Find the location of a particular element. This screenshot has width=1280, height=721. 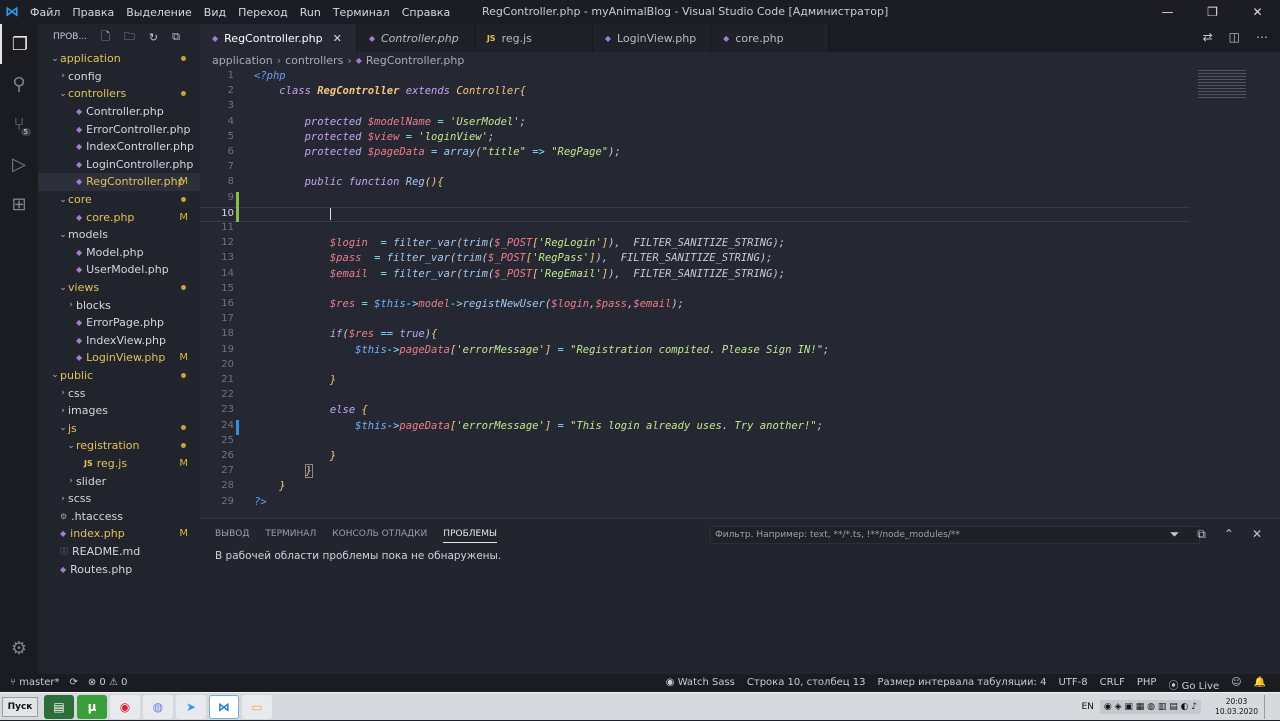

minimap is located at coordinates (1235, 293).